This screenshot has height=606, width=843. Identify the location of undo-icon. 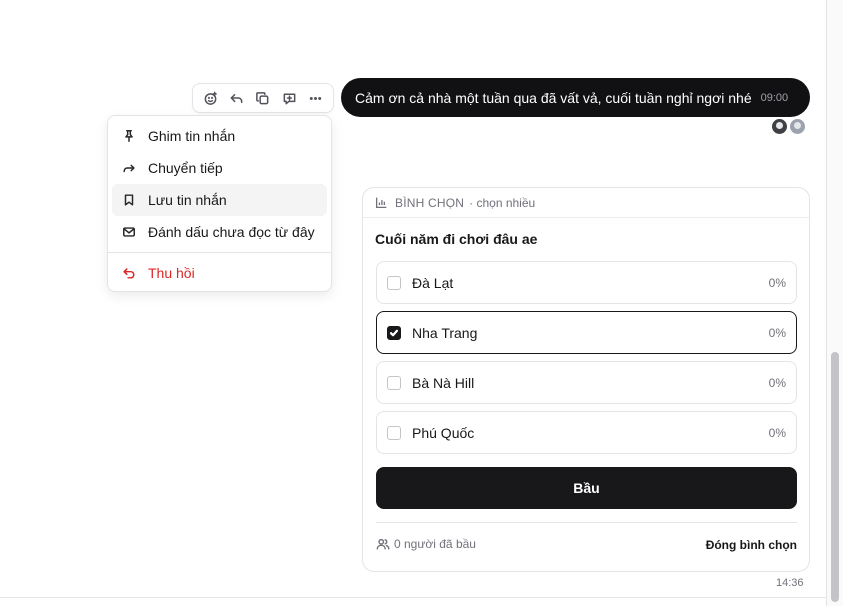
(129, 273).